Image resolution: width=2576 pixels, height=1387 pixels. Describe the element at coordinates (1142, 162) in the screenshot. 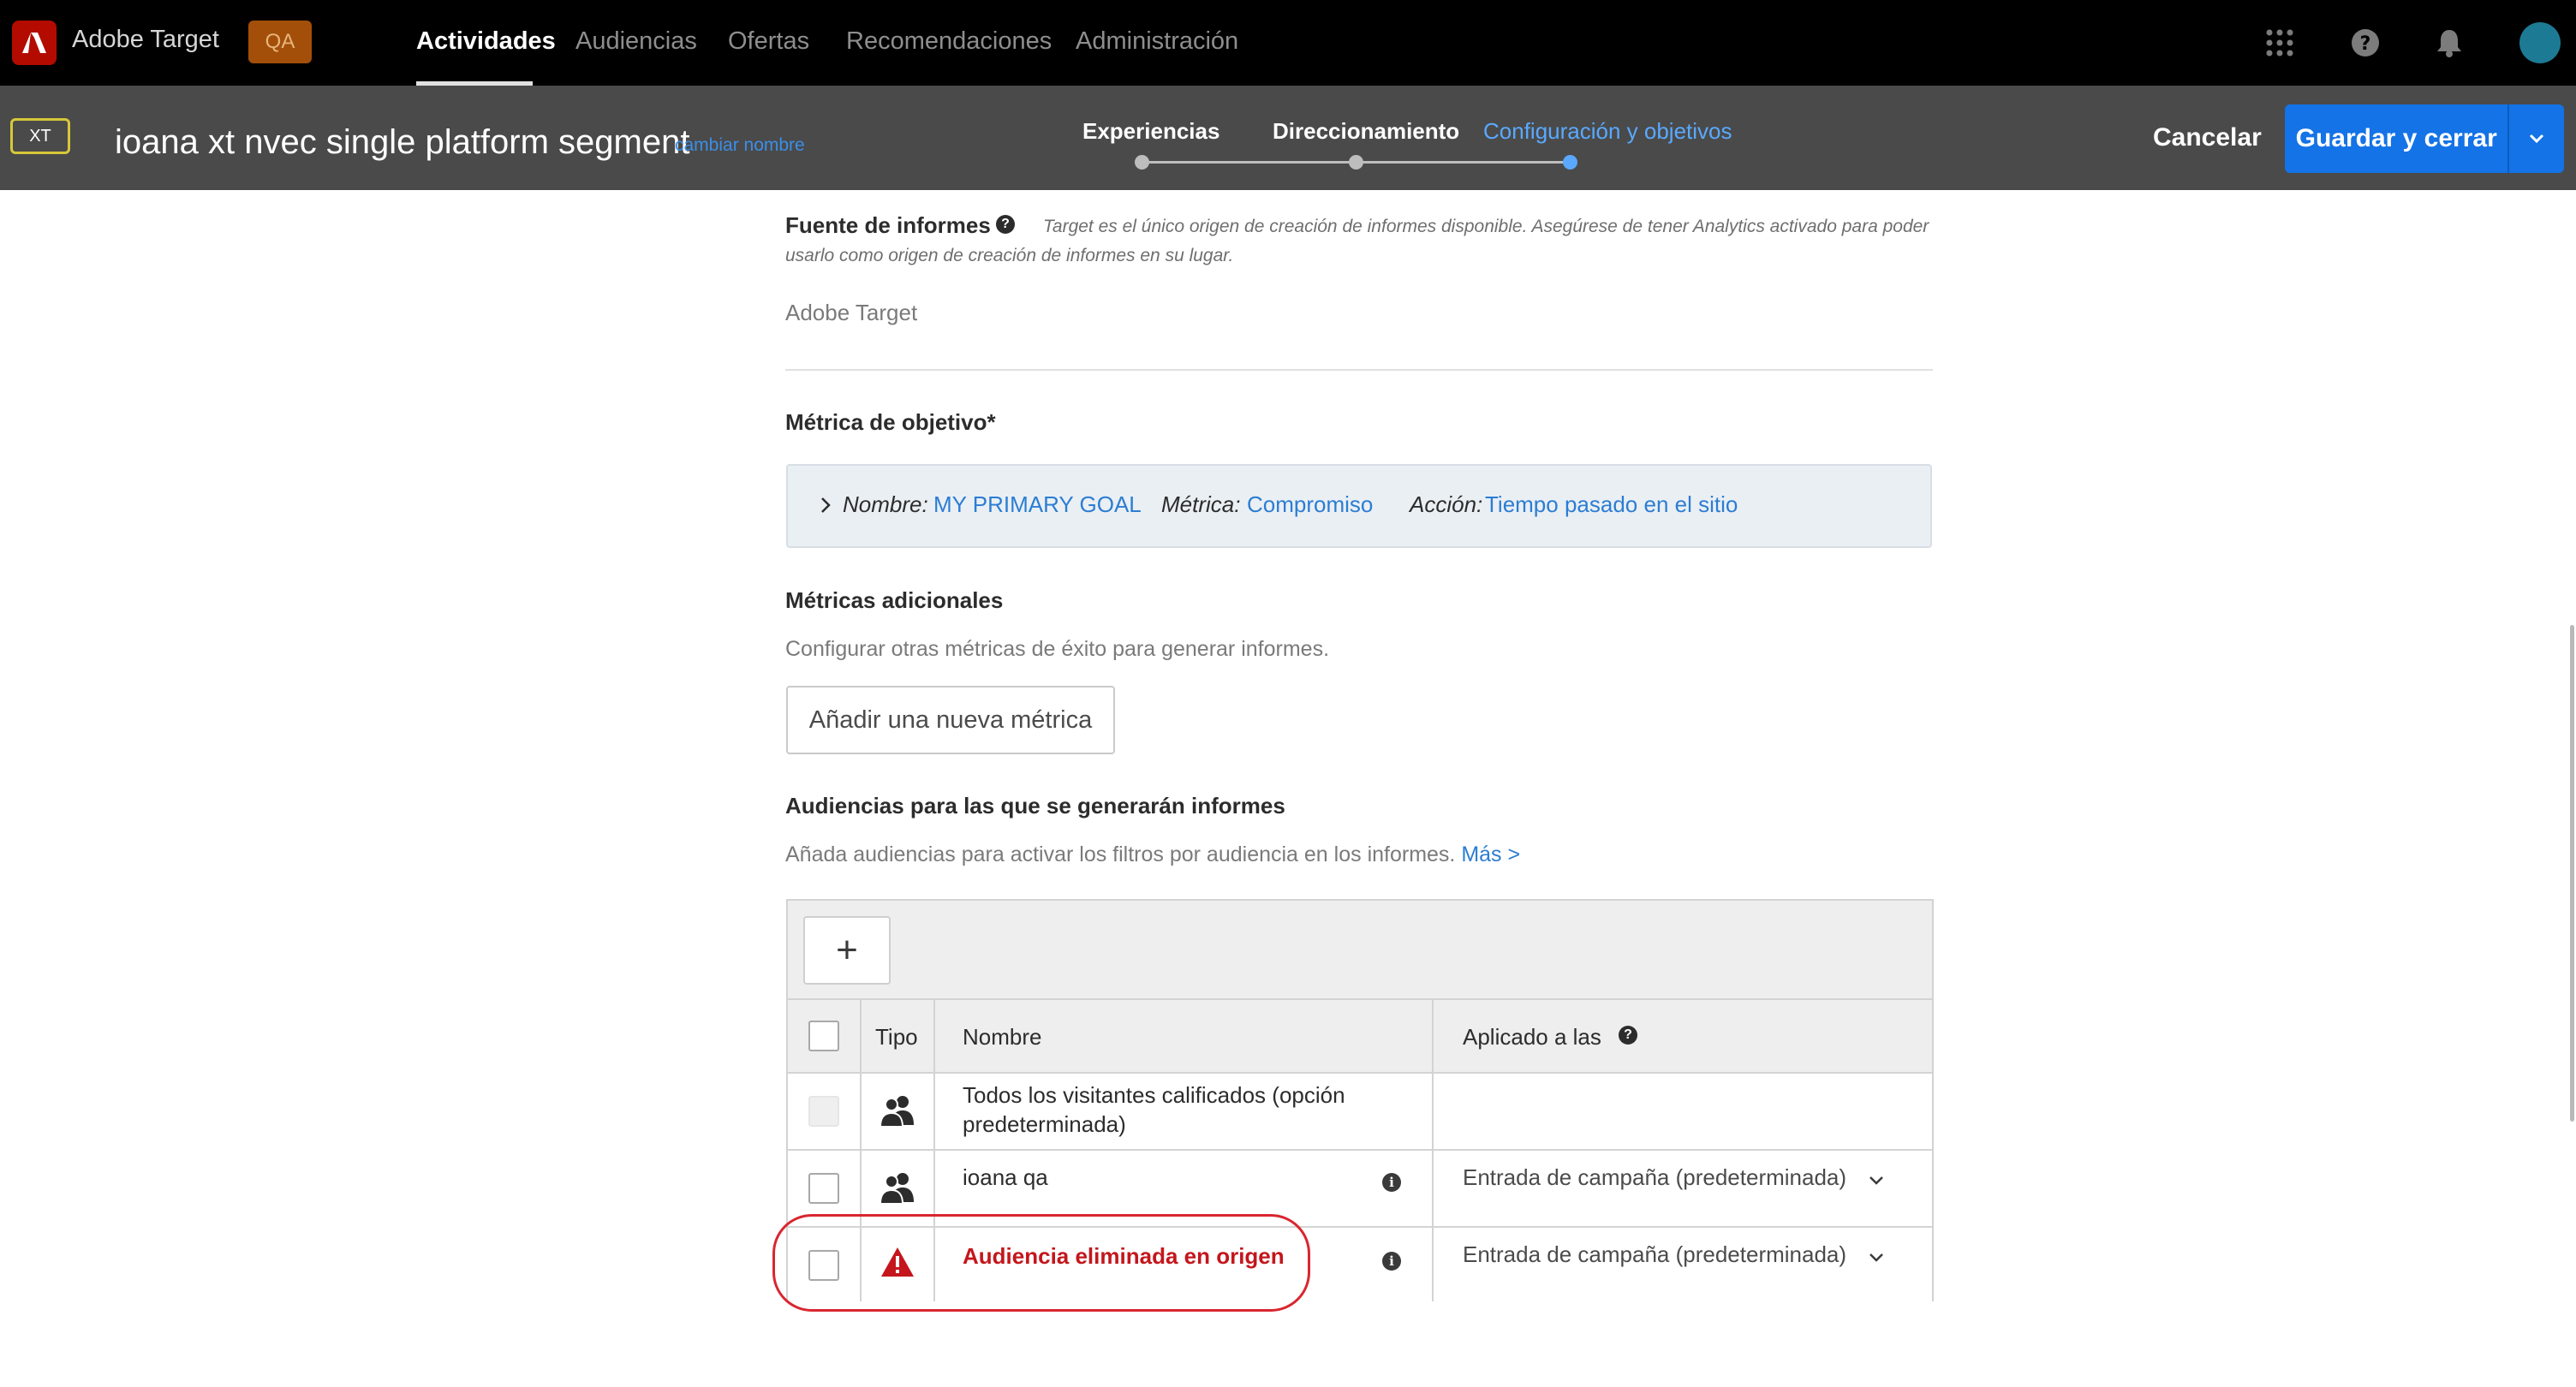

I see `step-dot-experiencias` at that location.